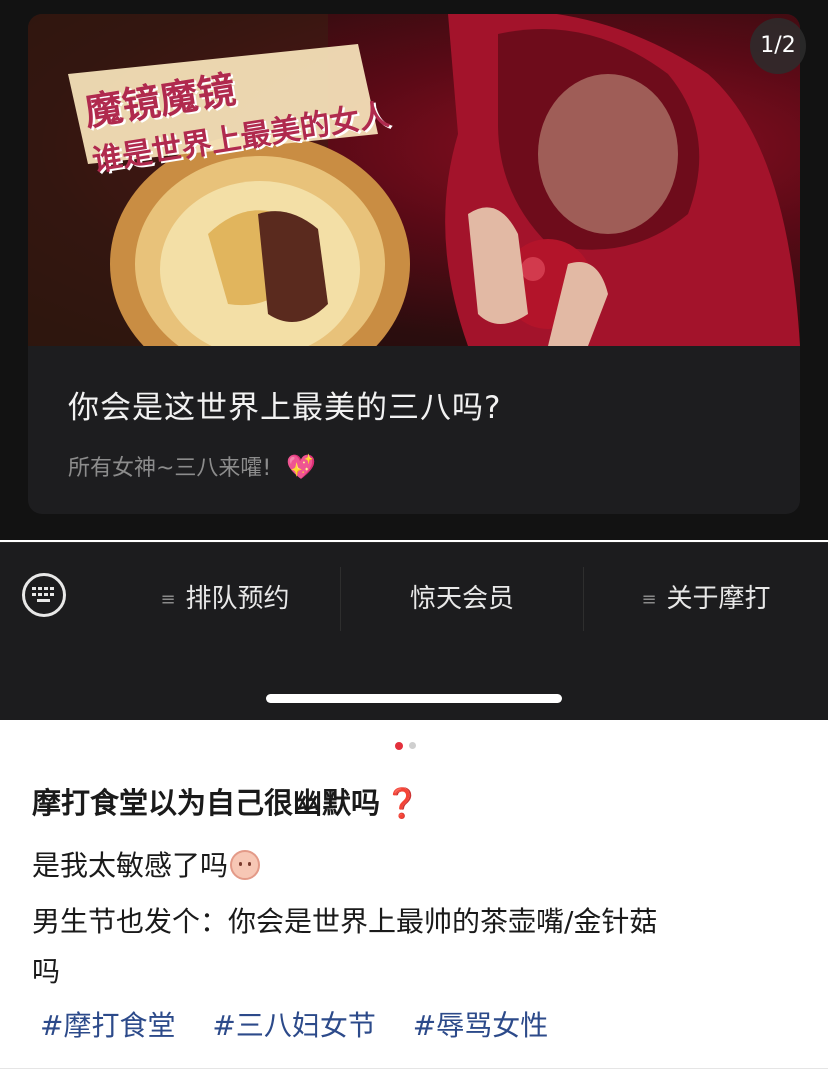 This screenshot has width=828, height=1073. I want to click on post-title: 摩打食堂以为自己很幽默吗 ❓, so click(226, 801).